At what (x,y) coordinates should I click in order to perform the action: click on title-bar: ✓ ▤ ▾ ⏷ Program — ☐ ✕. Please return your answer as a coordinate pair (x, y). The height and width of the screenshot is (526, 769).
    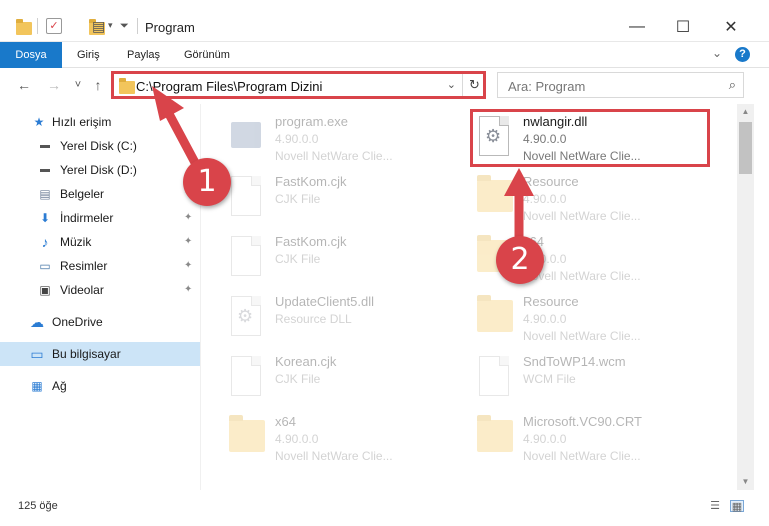
    Looking at the image, I should click on (384, 21).